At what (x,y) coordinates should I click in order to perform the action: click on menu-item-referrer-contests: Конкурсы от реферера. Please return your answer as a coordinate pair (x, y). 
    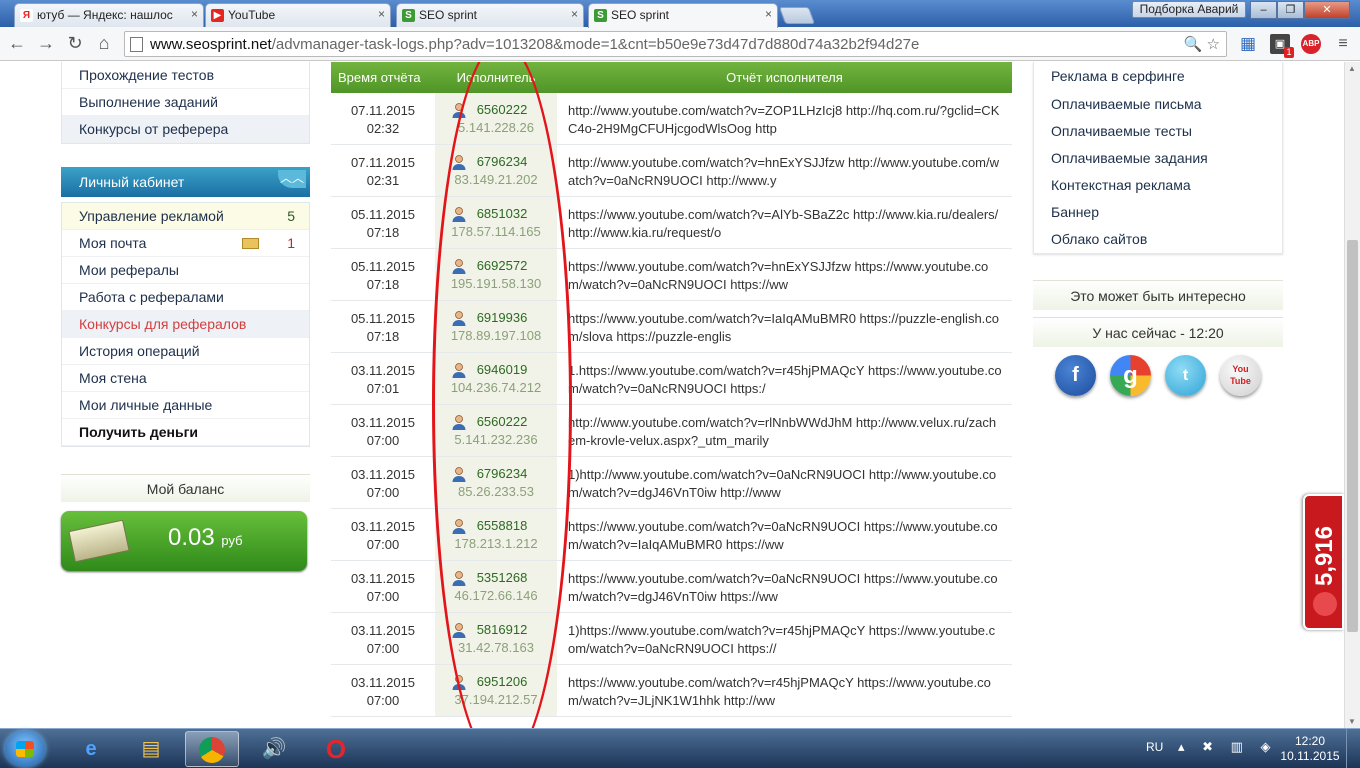
    Looking at the image, I should click on (185, 129).